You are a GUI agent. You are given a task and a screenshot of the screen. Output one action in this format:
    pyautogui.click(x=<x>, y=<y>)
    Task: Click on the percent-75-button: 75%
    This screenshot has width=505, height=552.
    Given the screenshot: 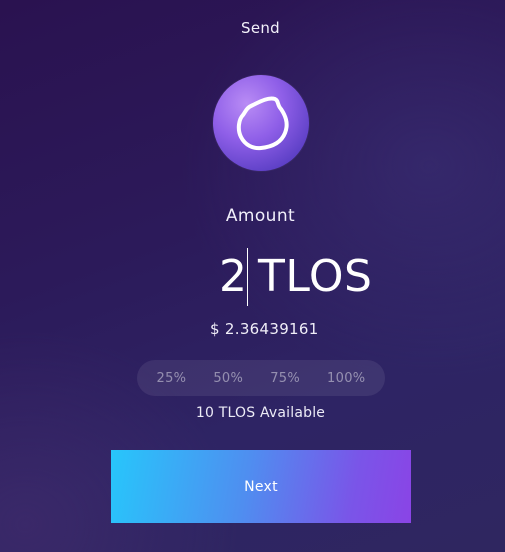 What is the action you would take?
    pyautogui.click(x=285, y=378)
    